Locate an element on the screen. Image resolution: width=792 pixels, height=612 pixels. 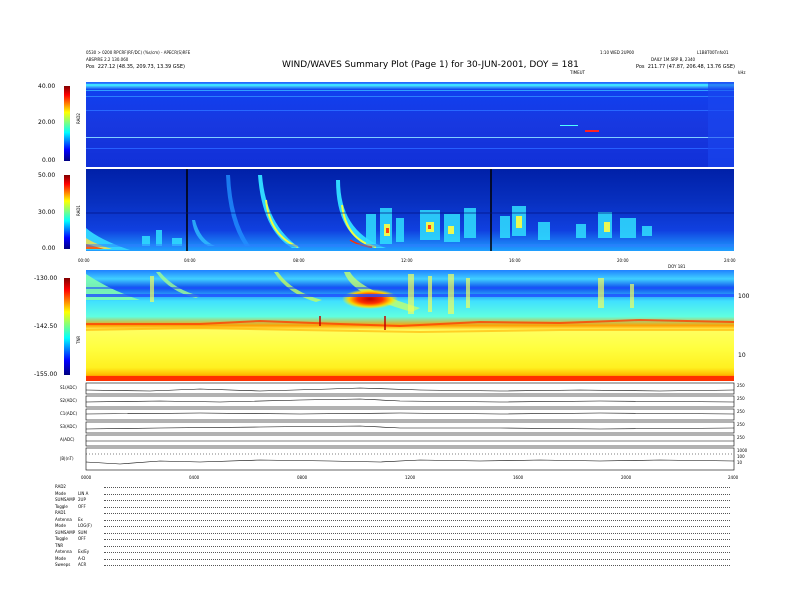
footer-value: Ex is located at coordinates (80, 519).